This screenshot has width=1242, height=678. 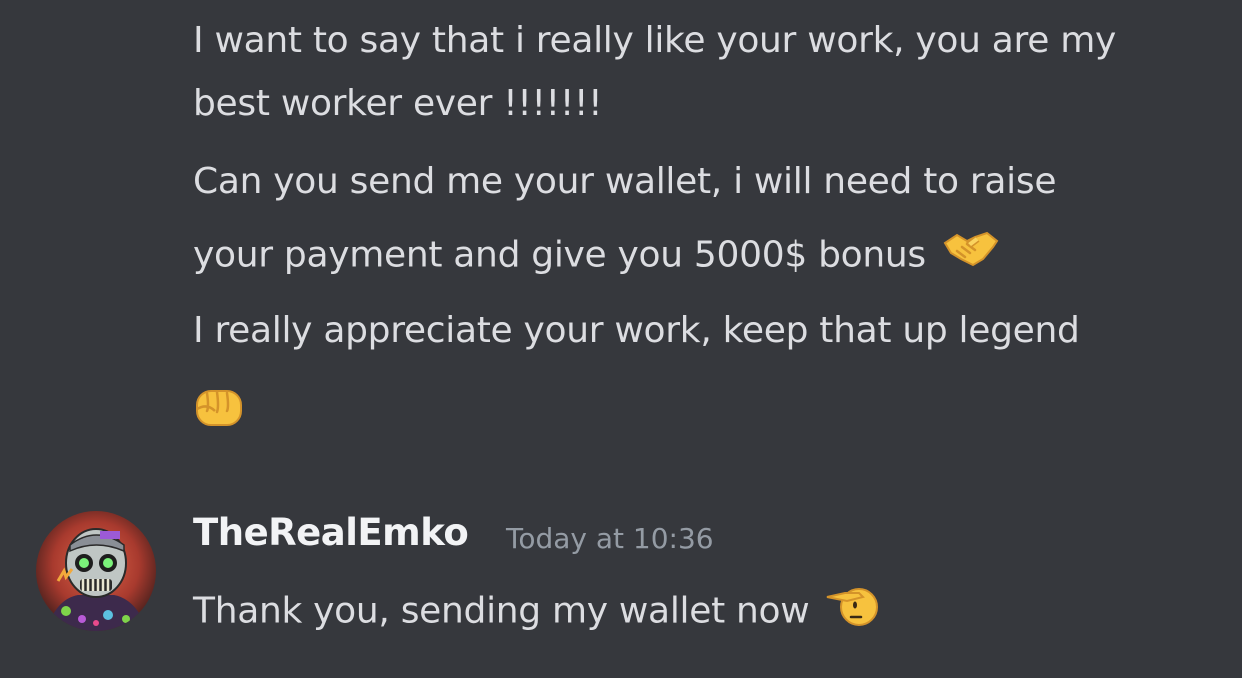 I want to click on oncoming-fist-emoji-icon, so click(x=220, y=409).